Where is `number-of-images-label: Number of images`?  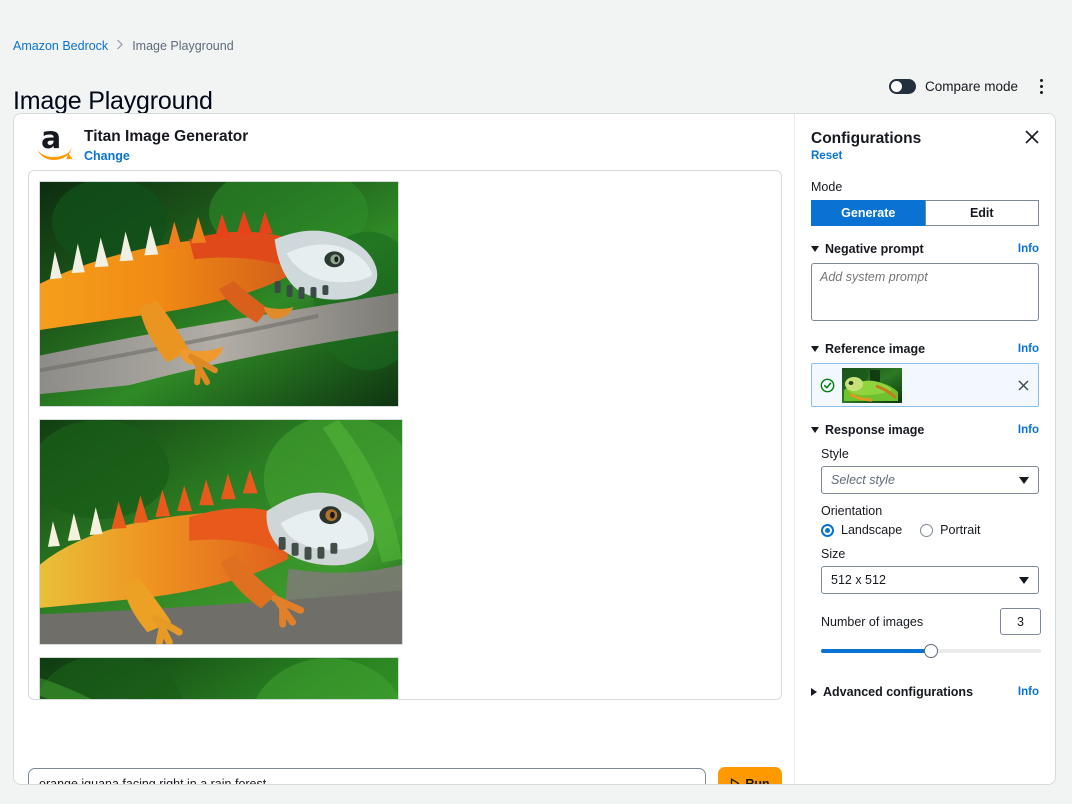 number-of-images-label: Number of images is located at coordinates (872, 621).